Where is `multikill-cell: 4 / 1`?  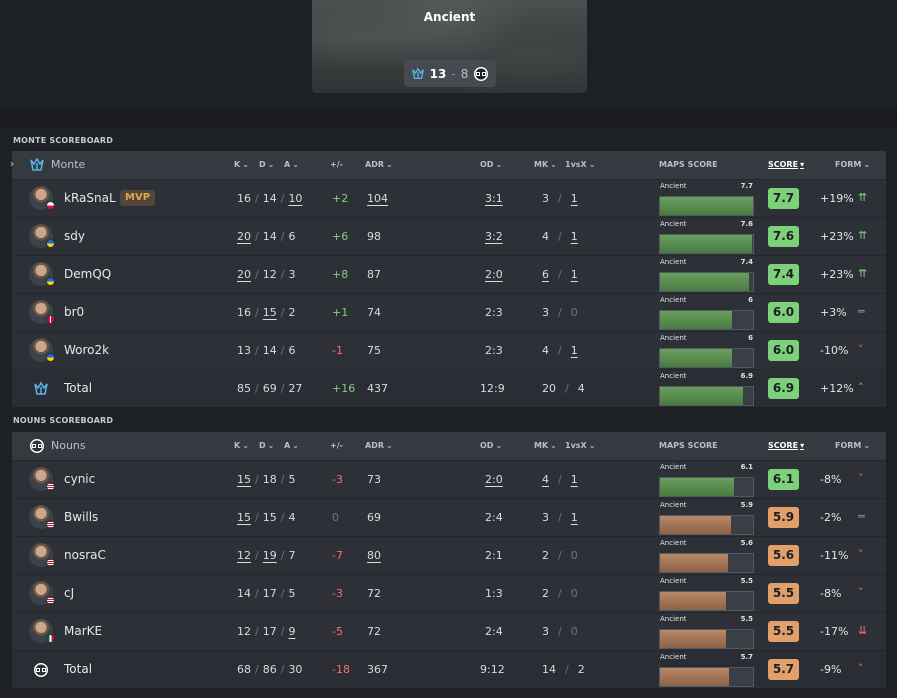 multikill-cell: 4 / 1 is located at coordinates (560, 236).